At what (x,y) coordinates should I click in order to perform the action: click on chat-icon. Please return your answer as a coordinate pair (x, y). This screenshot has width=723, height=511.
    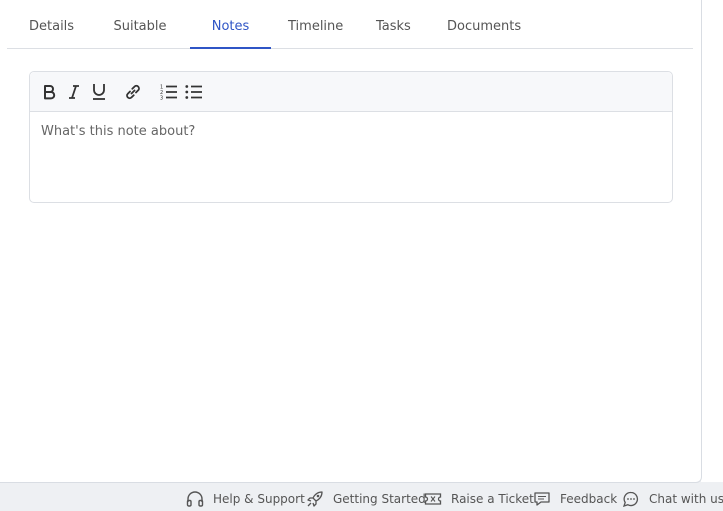
    Looking at the image, I should click on (630, 499).